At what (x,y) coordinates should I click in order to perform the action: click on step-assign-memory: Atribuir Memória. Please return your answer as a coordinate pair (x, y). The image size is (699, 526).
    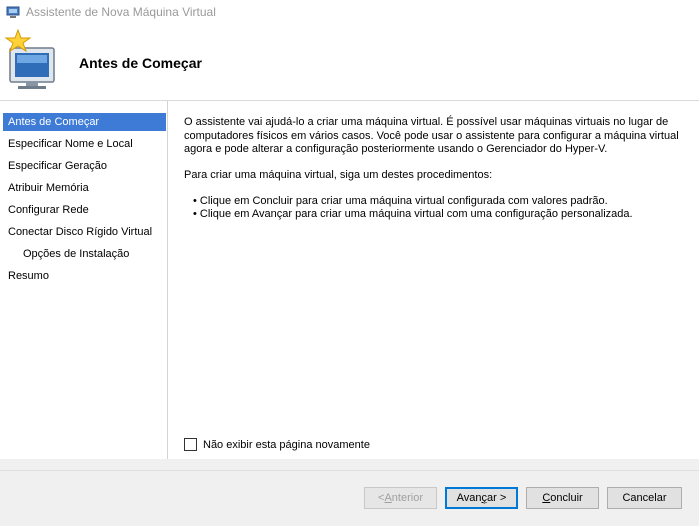
    Looking at the image, I should click on (84, 188).